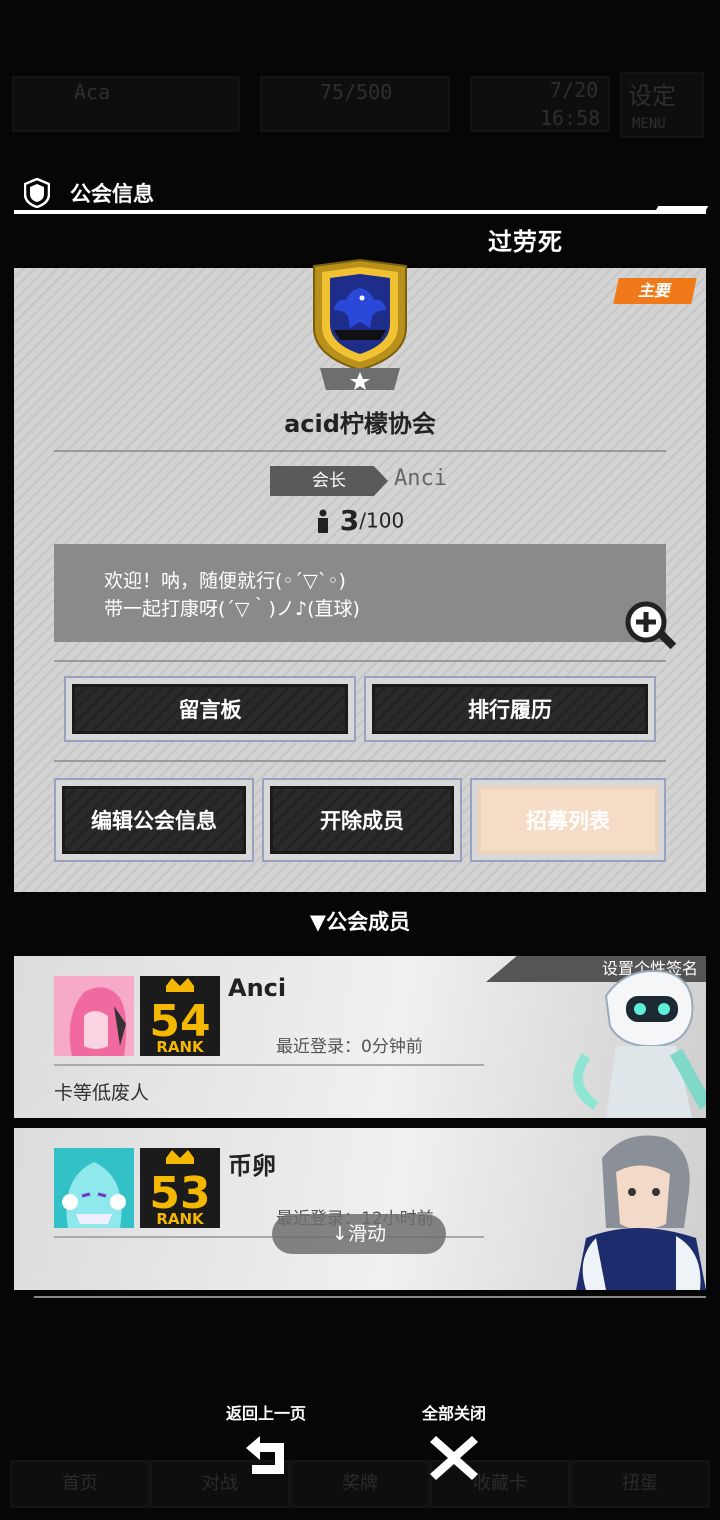  I want to click on bg-count-text: 7/20, so click(574, 90).